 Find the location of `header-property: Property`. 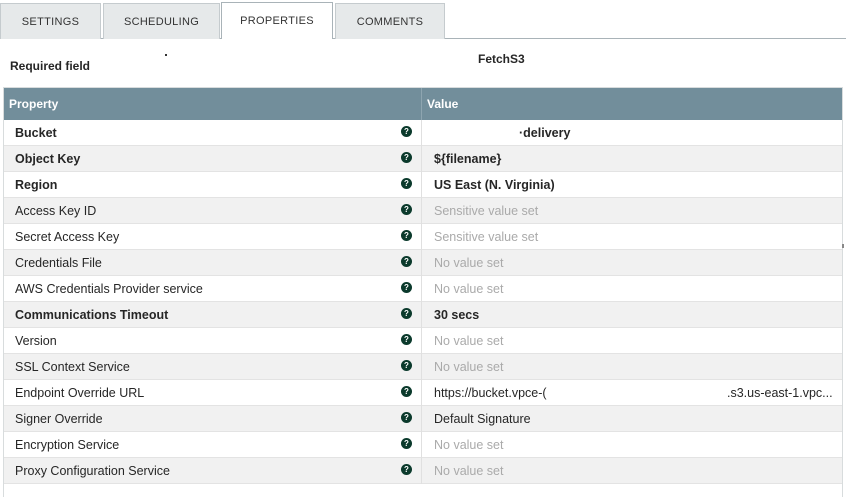

header-property: Property is located at coordinates (33, 104).